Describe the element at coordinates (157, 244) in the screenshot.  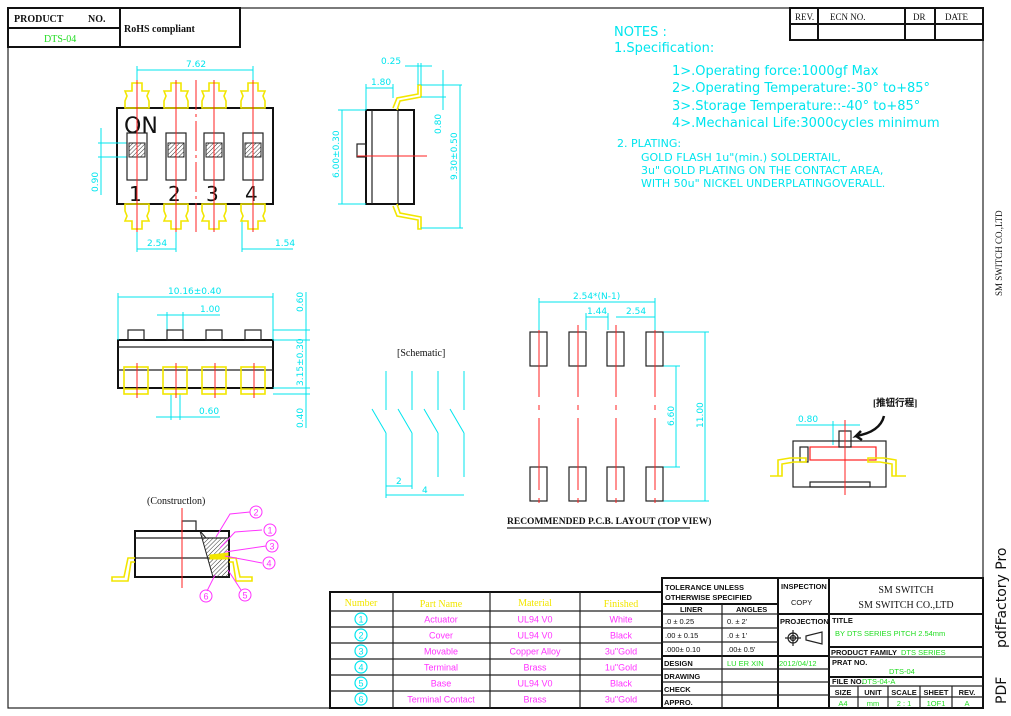
I see `dim-pitch: 2.54` at that location.